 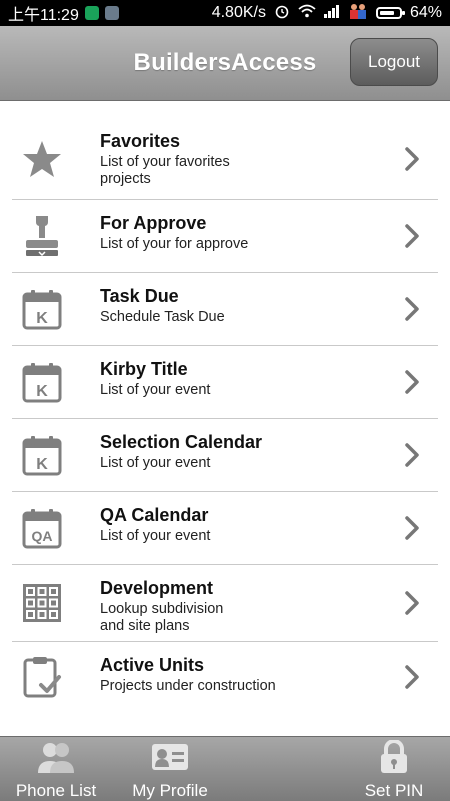 I want to click on menu-item-title: Task Due, so click(x=139, y=296).